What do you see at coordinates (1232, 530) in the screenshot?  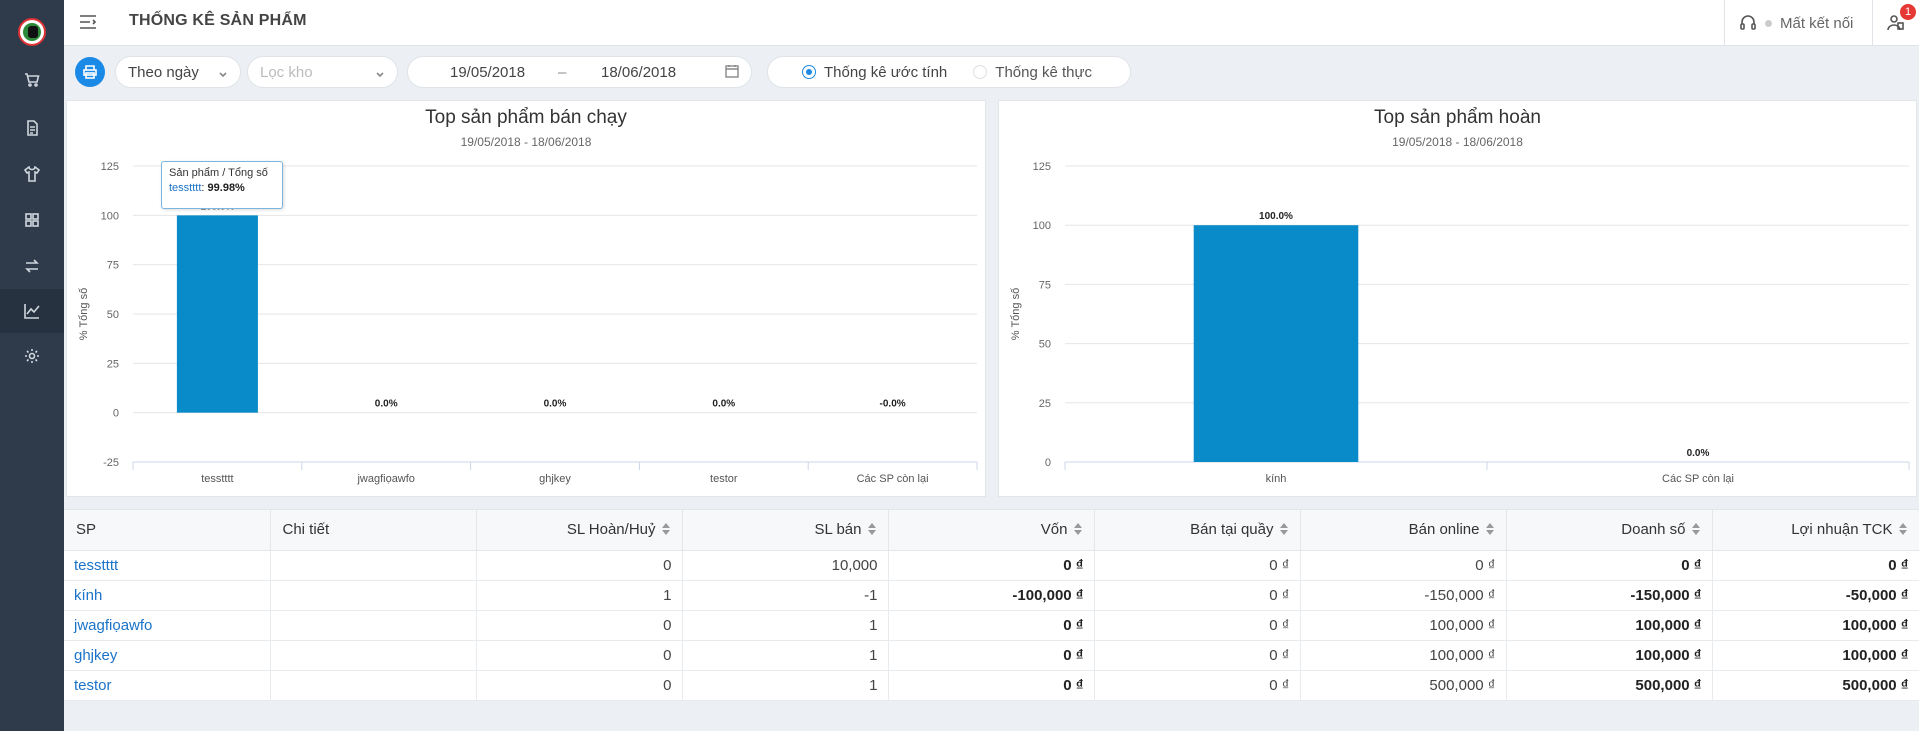 I see `column-header-label: Bán tại quầy` at bounding box center [1232, 530].